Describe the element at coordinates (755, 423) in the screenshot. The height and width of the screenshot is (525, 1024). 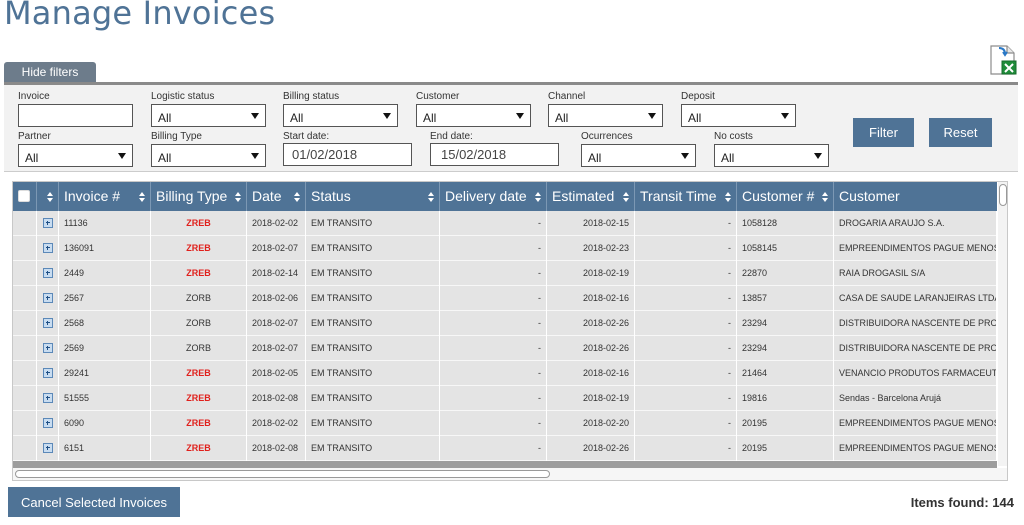
I see `customer-no-text: 20195` at that location.